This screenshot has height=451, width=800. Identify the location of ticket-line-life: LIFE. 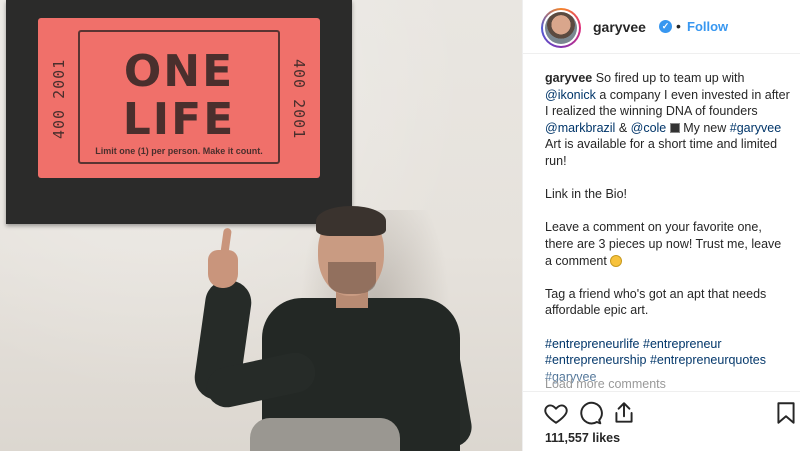
(179, 119).